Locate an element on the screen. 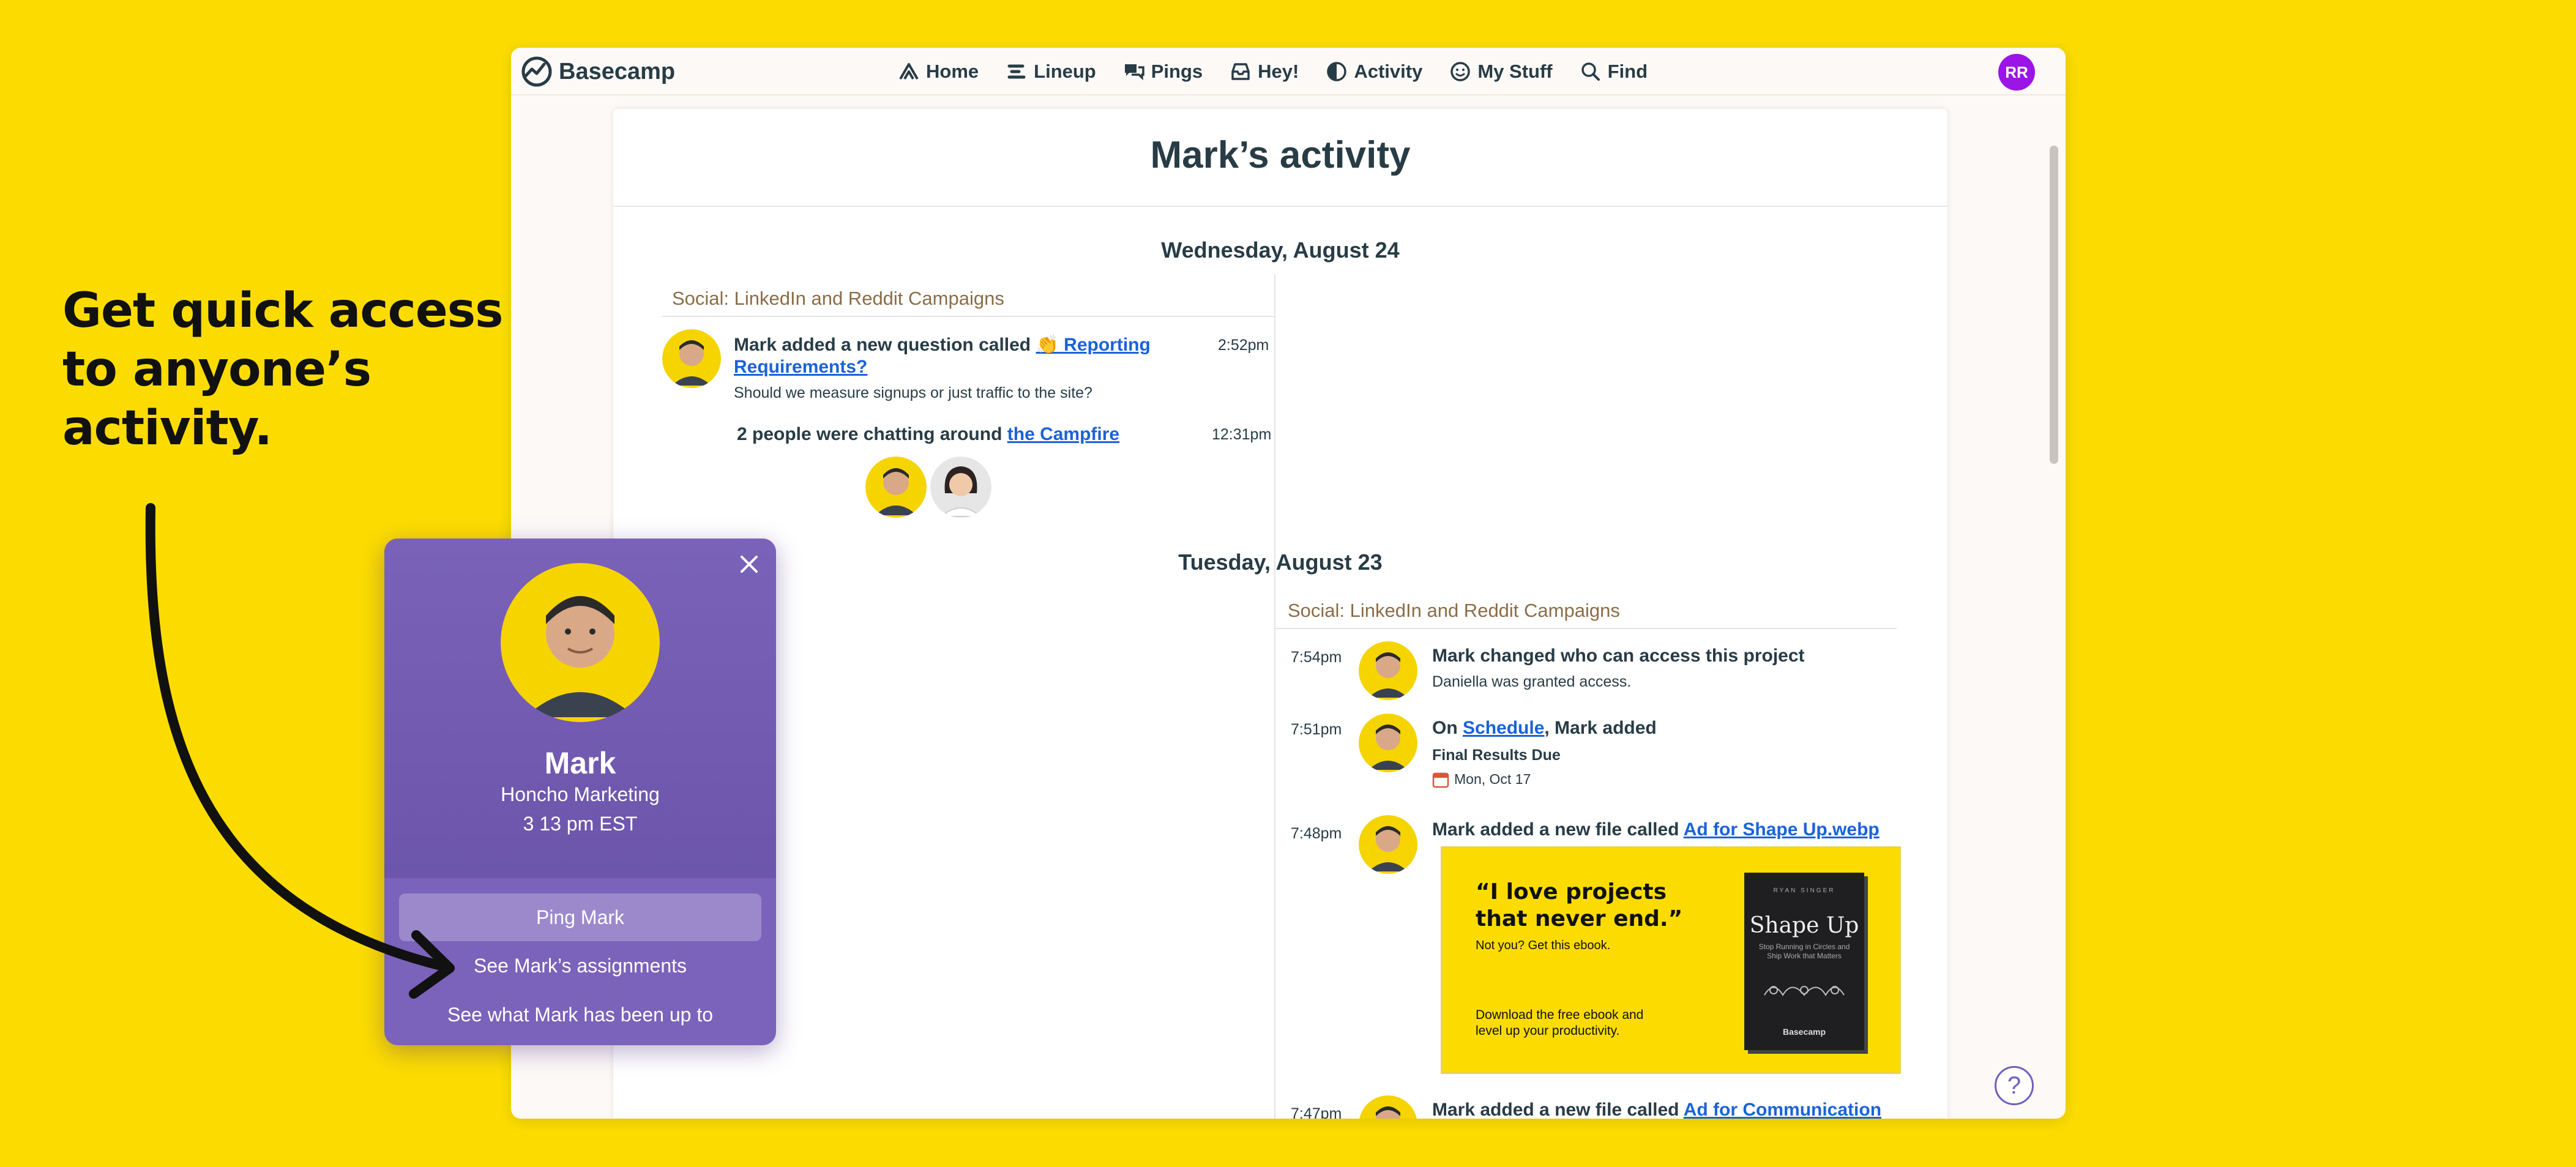 Image resolution: width=2576 pixels, height=1167 pixels. event-time: 12:31pm is located at coordinates (1242, 434).